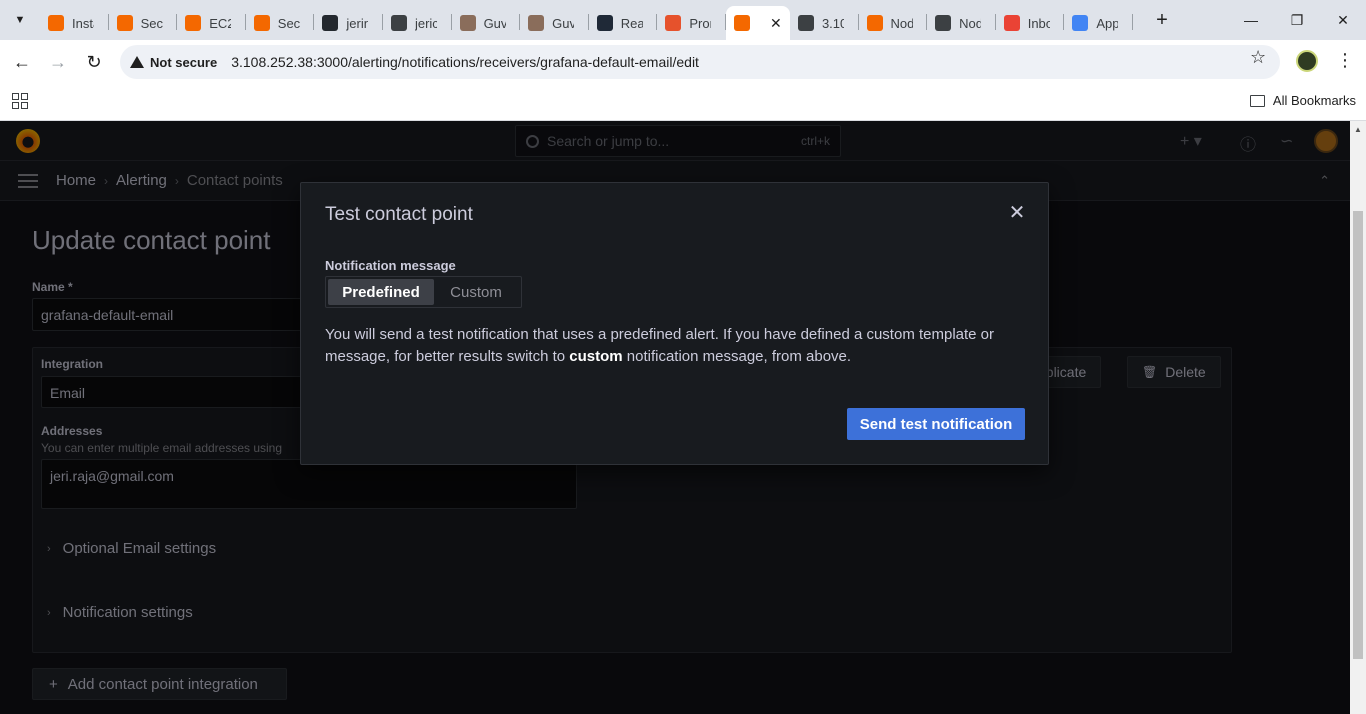 The width and height of the screenshot is (1366, 714). Describe the element at coordinates (1017, 212) in the screenshot. I see `close-icon: ✕` at that location.